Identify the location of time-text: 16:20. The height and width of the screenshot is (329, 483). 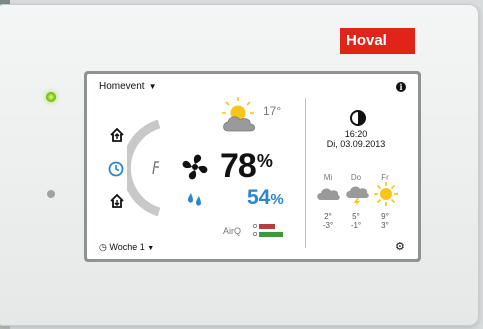
(356, 134).